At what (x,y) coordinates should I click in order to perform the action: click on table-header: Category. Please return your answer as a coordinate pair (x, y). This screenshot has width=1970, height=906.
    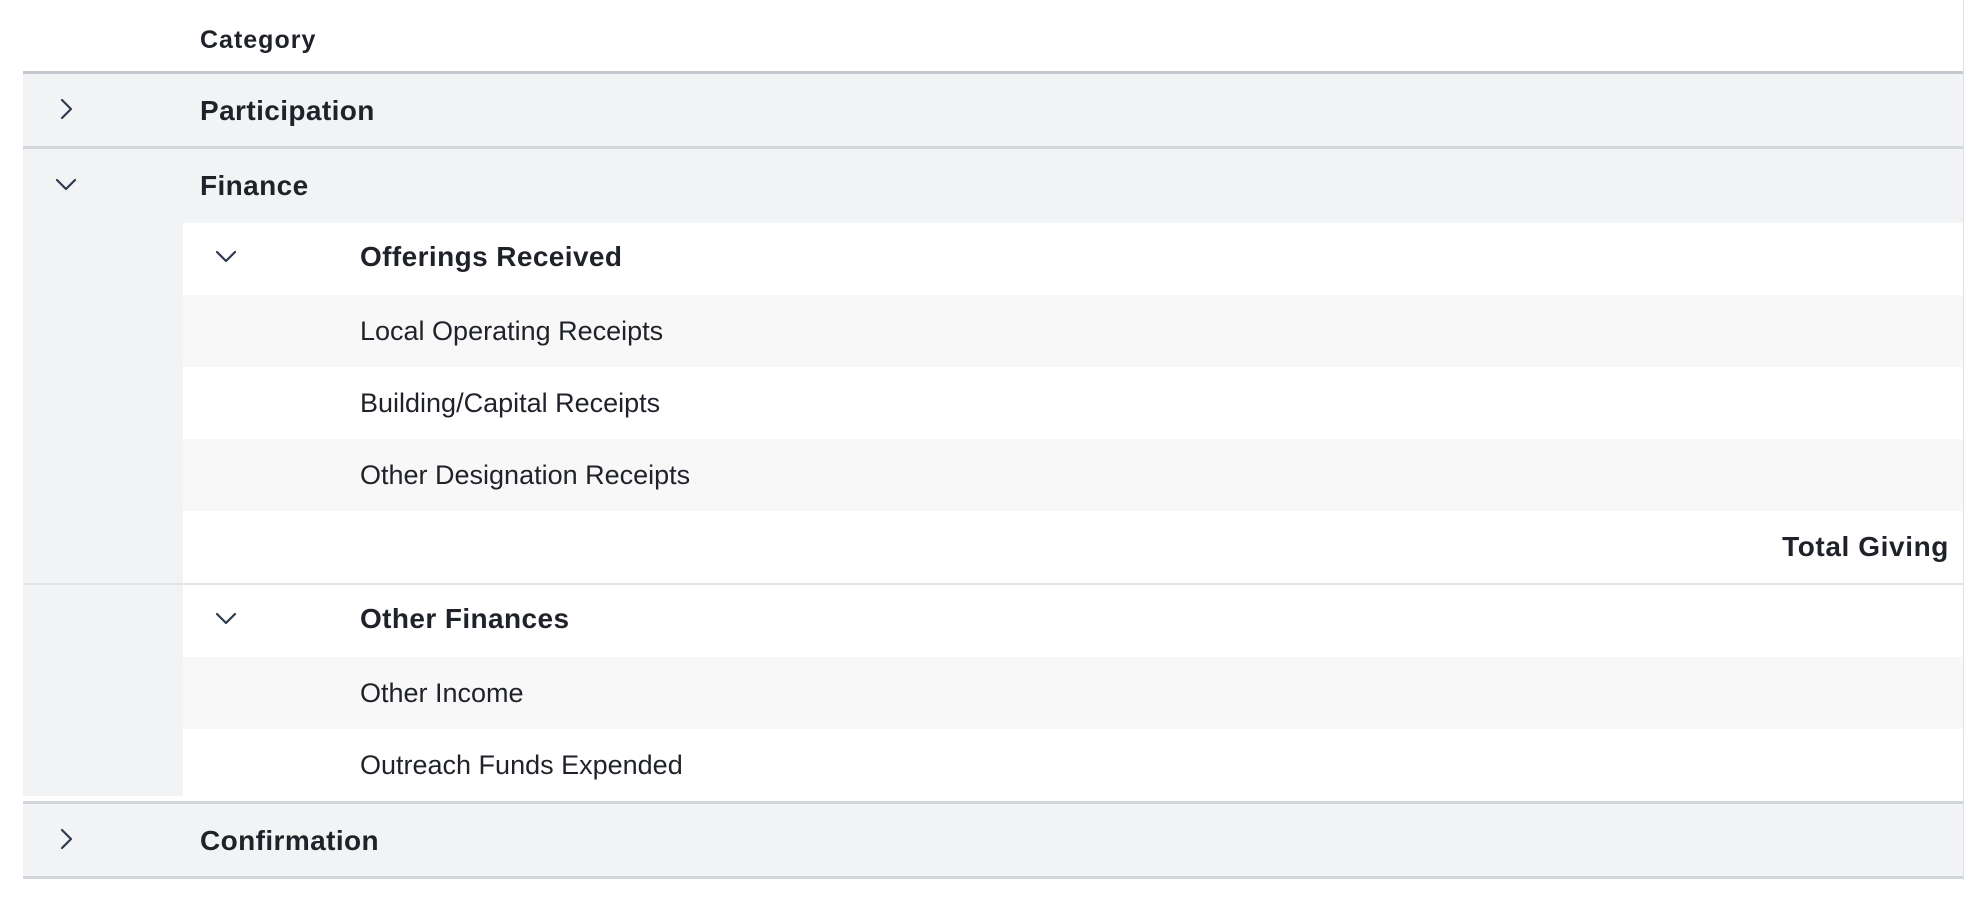
    Looking at the image, I should click on (993, 36).